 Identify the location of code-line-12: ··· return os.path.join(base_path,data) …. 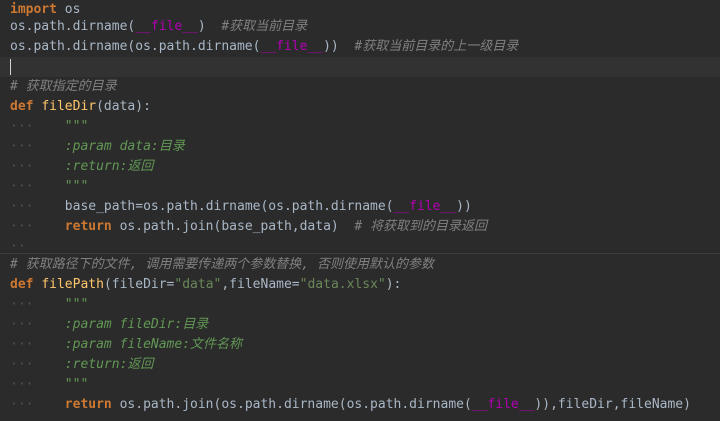
(360, 227).